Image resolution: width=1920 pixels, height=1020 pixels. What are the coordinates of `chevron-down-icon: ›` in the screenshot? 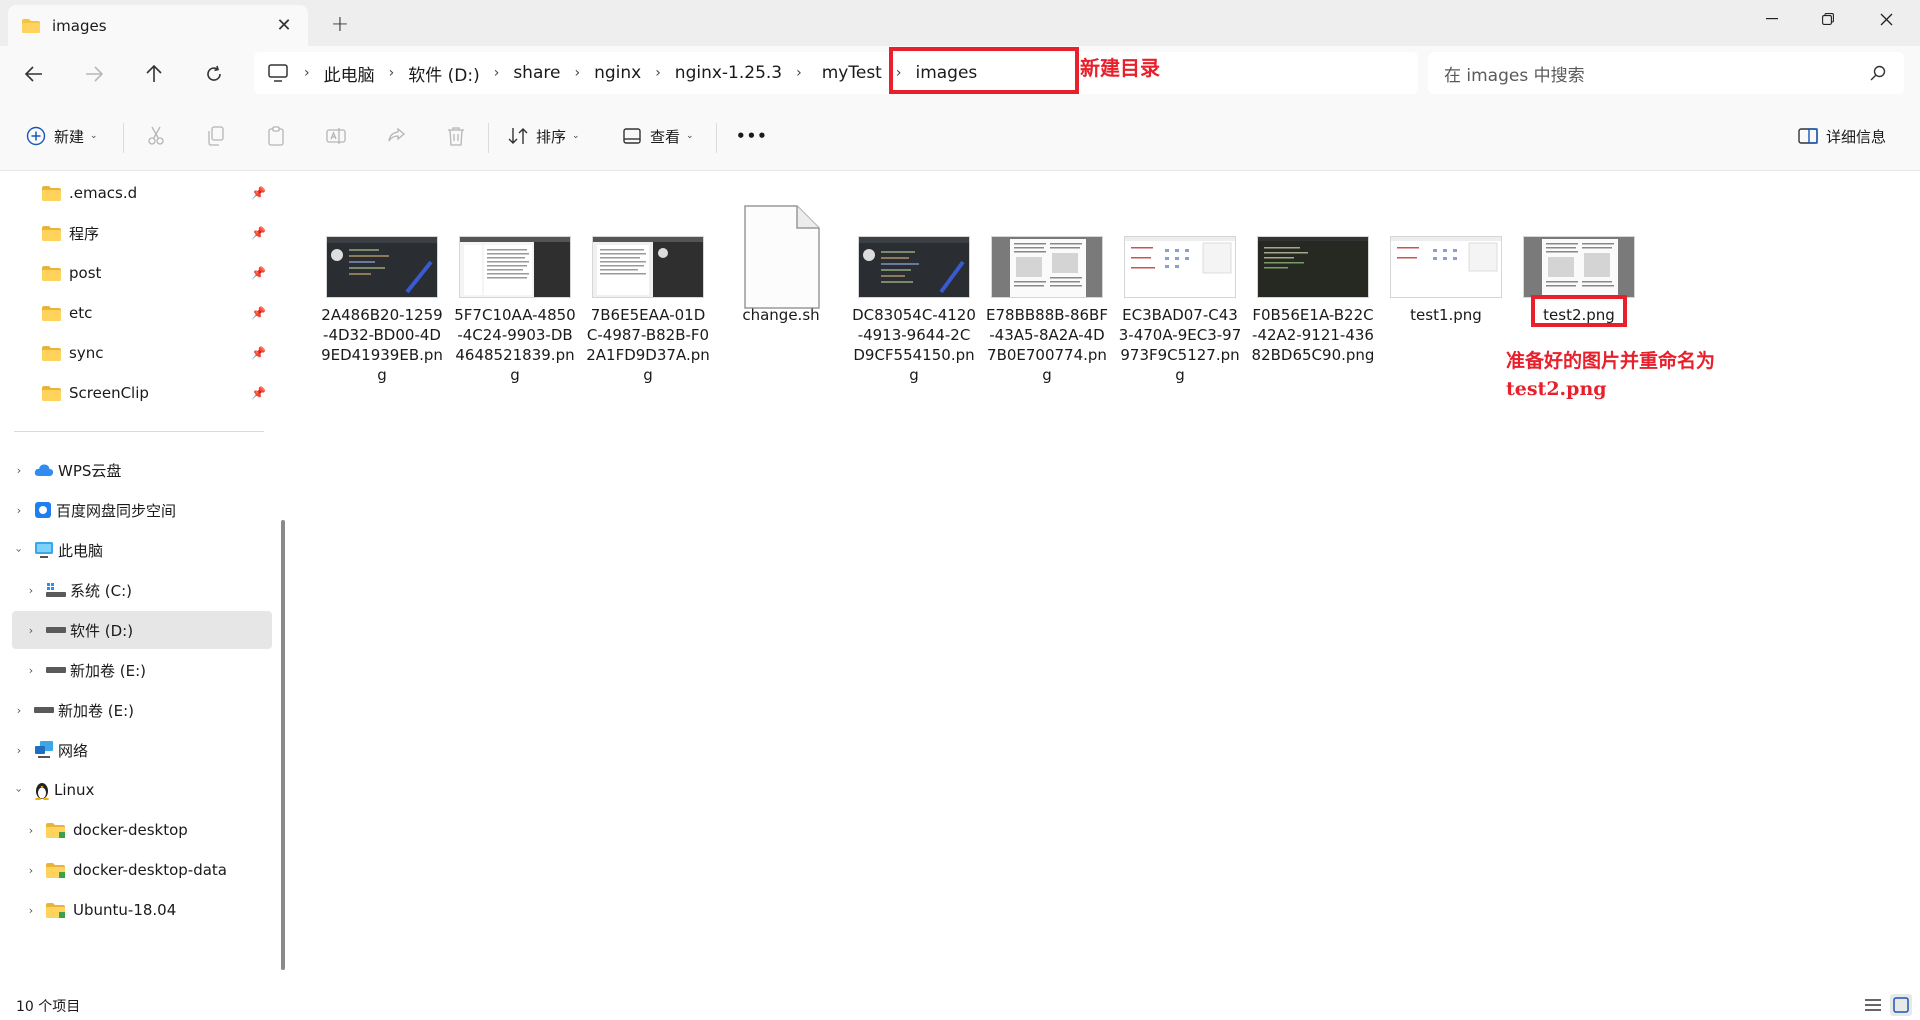 It's located at (19, 550).